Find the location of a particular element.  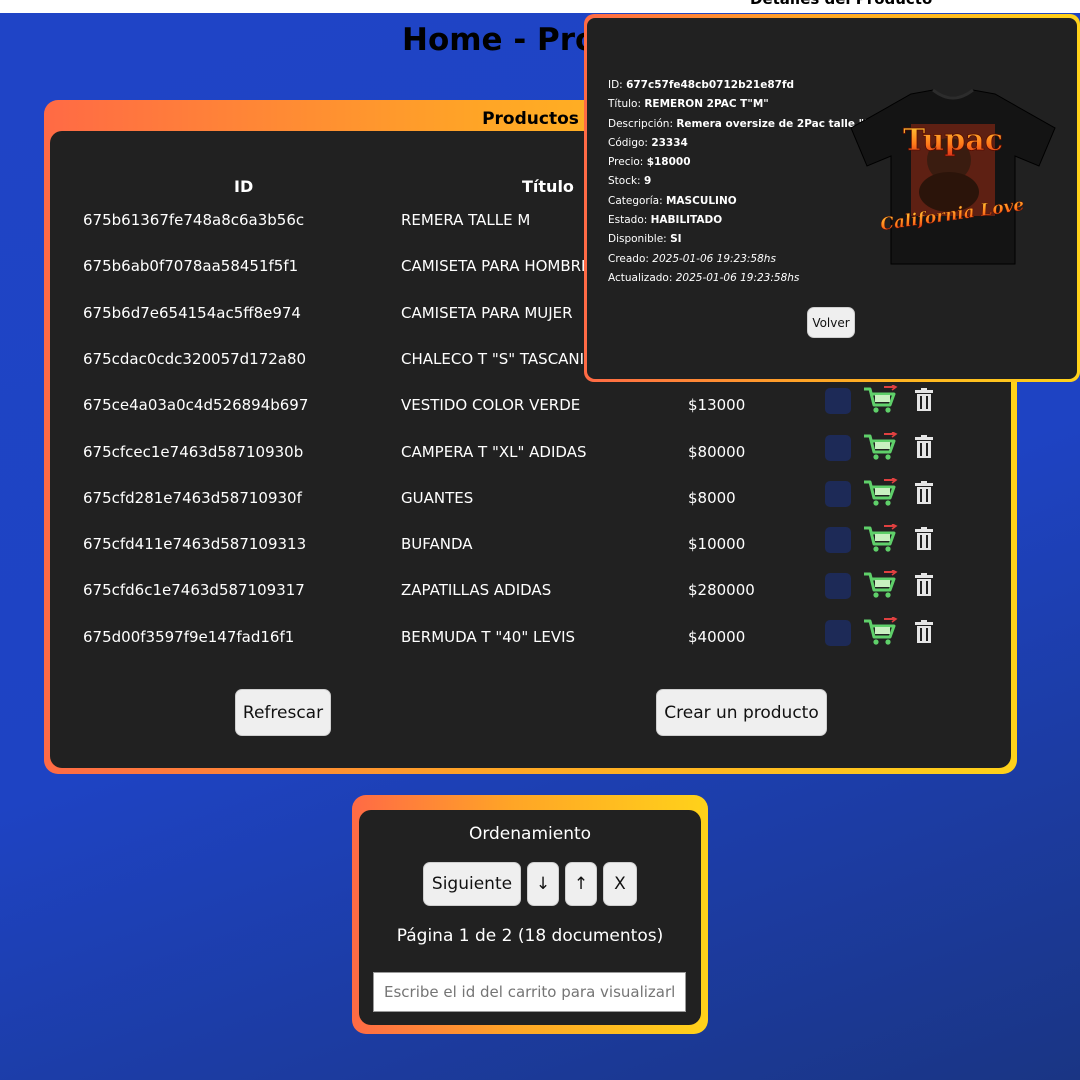

product-price: $13000 is located at coordinates (717, 405).